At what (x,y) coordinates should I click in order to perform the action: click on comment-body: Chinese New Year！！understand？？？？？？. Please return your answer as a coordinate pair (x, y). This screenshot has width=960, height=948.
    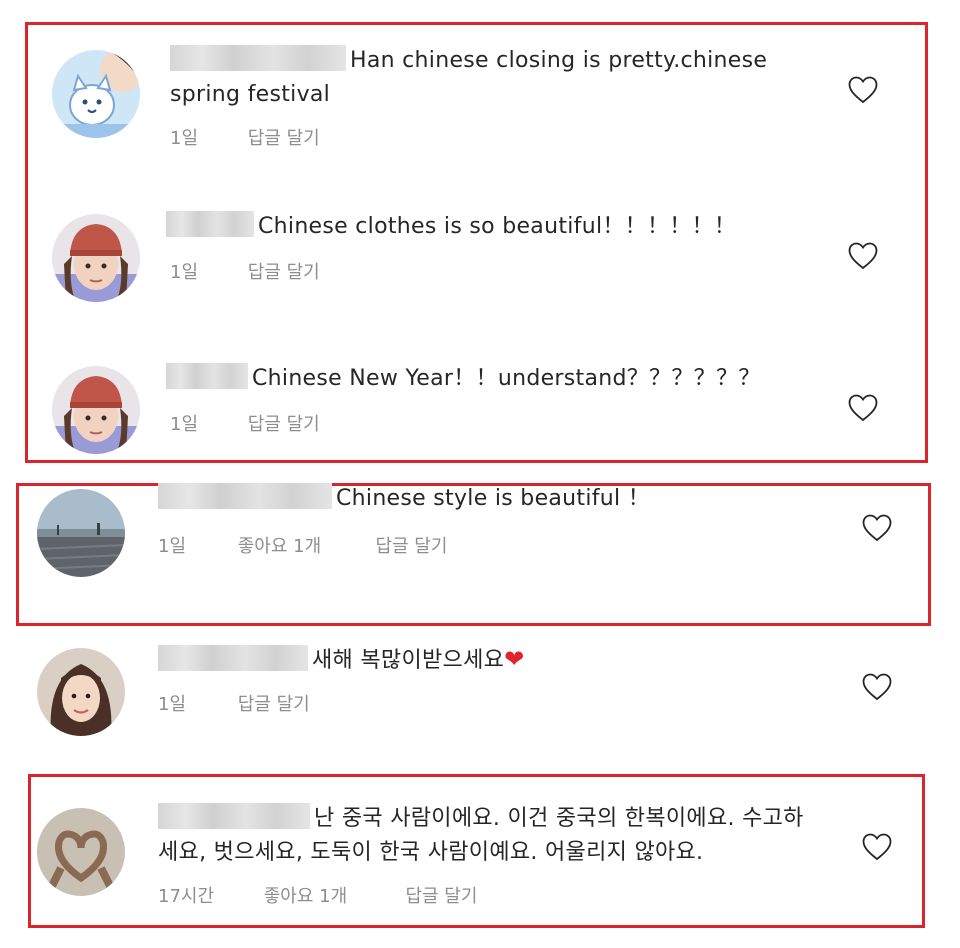
    Looking at the image, I should click on (506, 378).